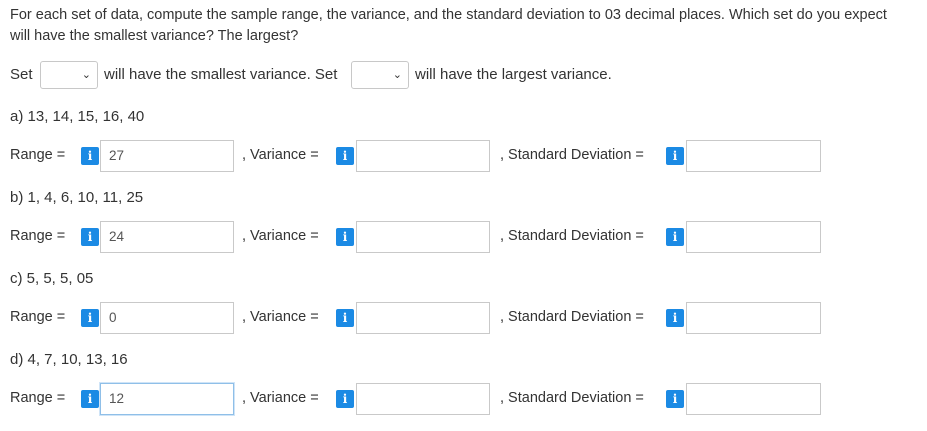 The height and width of the screenshot is (431, 927). Describe the element at coordinates (221, 74) in the screenshot. I see `smallest-variance-text: will have the smallest variance. Set` at that location.